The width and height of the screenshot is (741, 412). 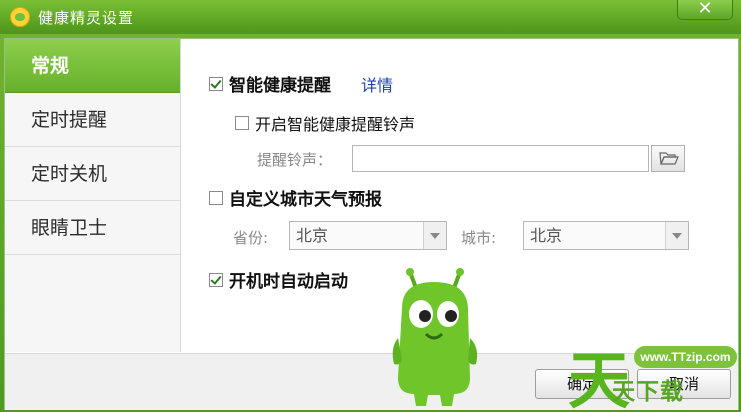 I want to click on sidebar-item-timed-shutdown: 定时关机, so click(x=92, y=174).